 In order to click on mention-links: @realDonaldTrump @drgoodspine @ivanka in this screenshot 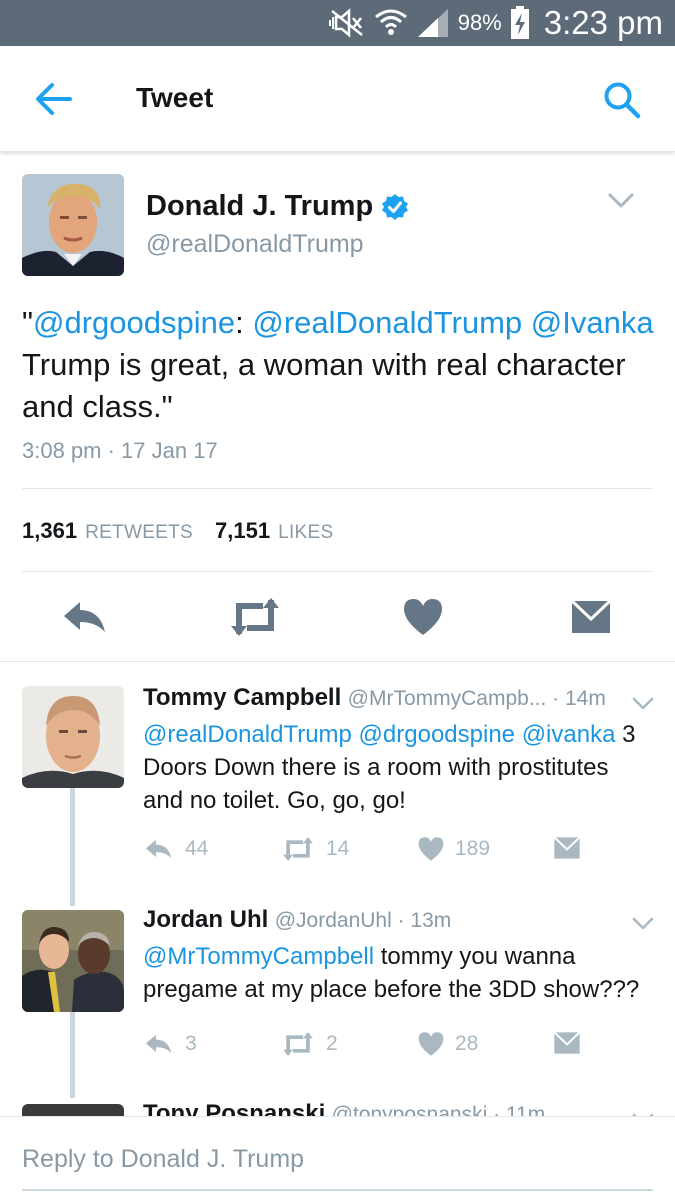, I will do `click(379, 734)`.